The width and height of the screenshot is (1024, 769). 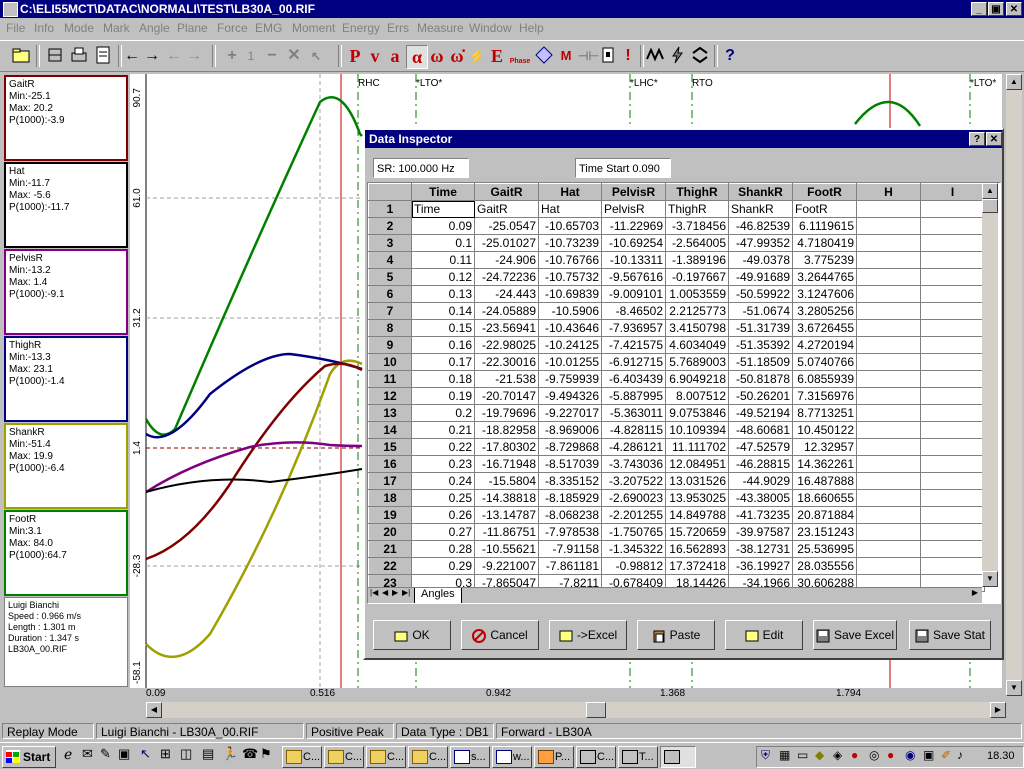 What do you see at coordinates (192, 28) in the screenshot?
I see `menu-plane: Plane` at bounding box center [192, 28].